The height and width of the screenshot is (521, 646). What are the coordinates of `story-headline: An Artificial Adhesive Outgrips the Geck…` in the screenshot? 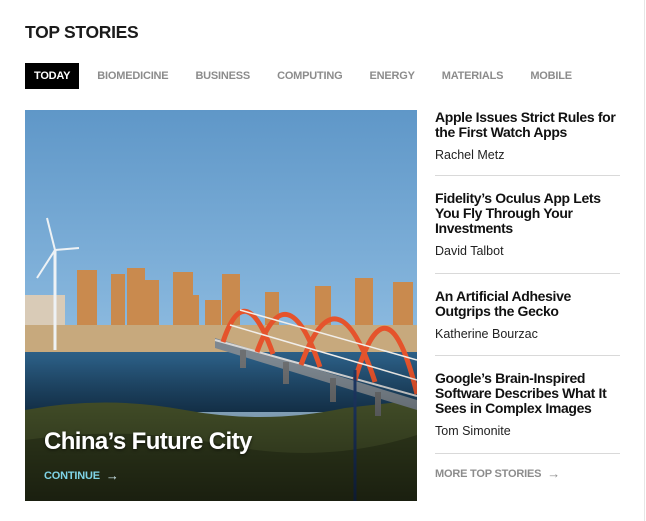 It's located at (527, 304).